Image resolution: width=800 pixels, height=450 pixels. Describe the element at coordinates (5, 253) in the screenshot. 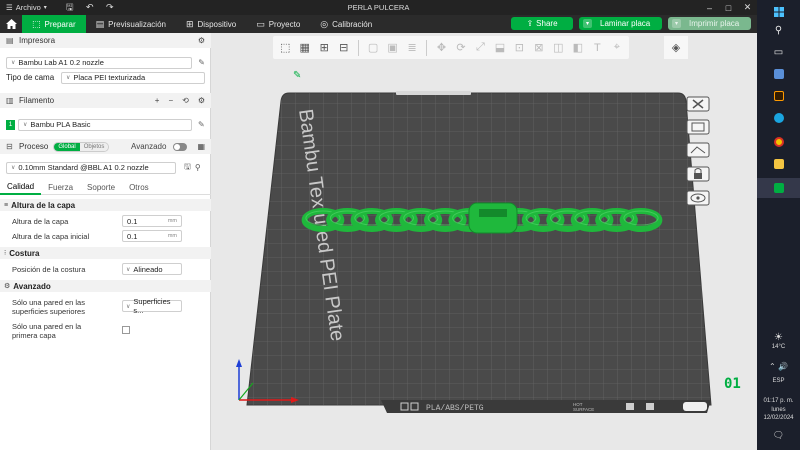

I see `seam-icon: ⁝` at that location.